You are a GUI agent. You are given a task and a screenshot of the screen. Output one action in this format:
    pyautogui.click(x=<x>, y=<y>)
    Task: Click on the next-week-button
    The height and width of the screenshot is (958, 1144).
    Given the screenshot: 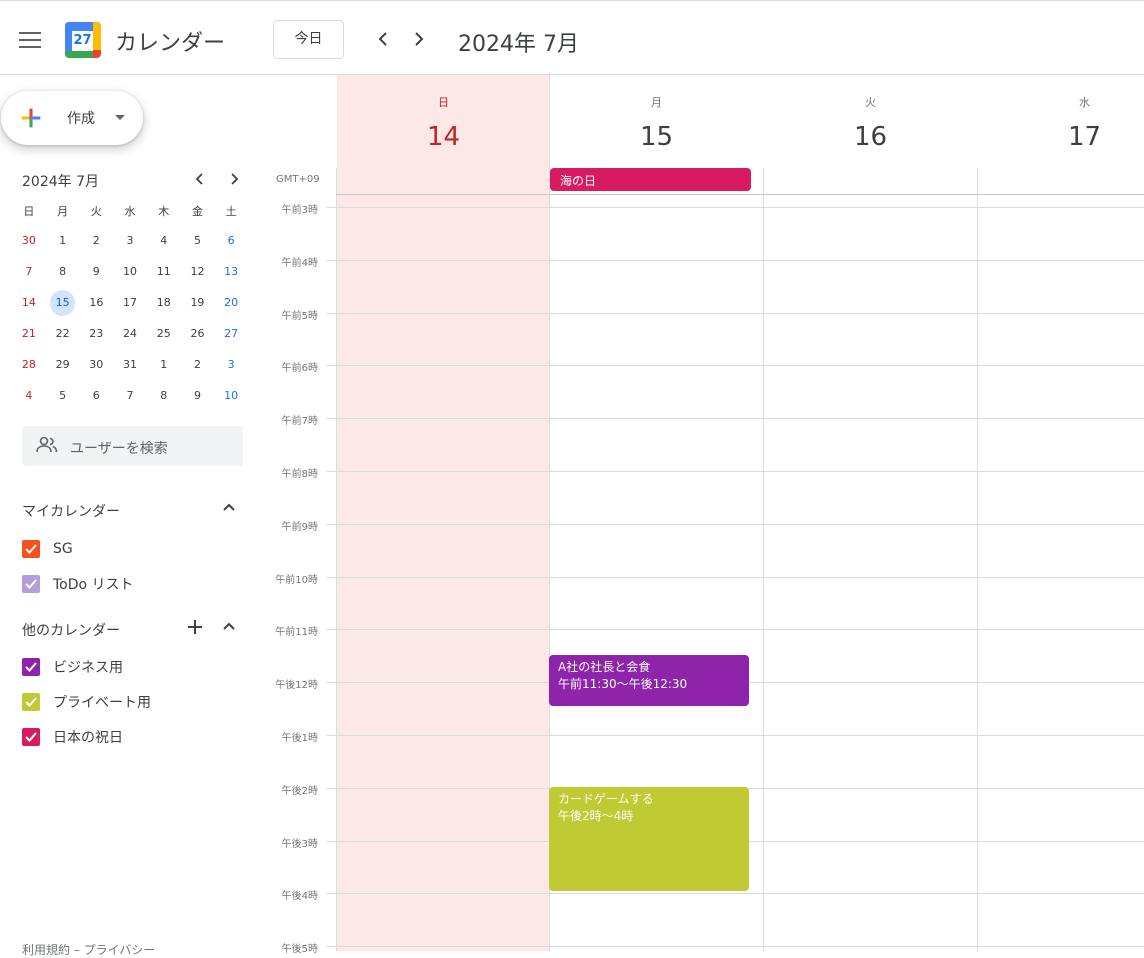 What is the action you would take?
    pyautogui.click(x=419, y=41)
    